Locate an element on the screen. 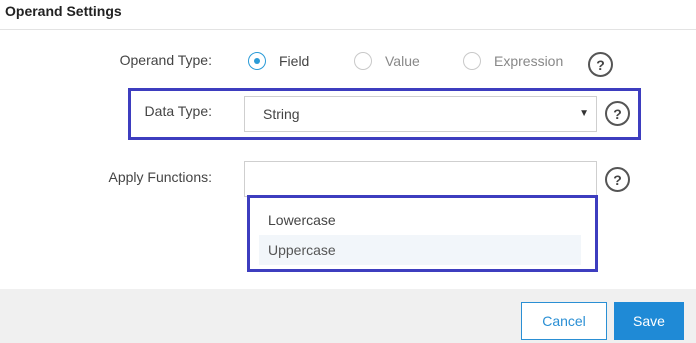  function-options-highlight-box is located at coordinates (422, 233).